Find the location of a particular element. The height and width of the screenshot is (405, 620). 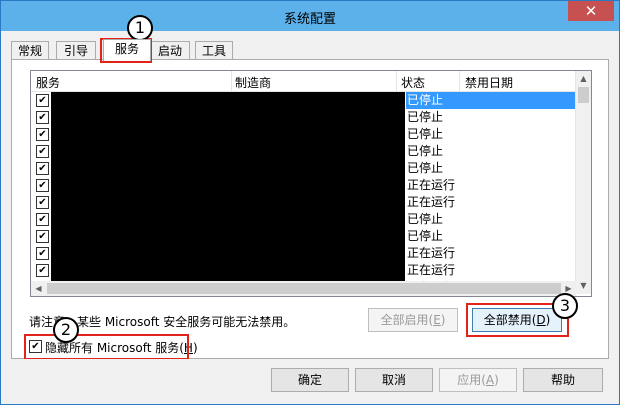

scroll-thumb is located at coordinates (583, 95).